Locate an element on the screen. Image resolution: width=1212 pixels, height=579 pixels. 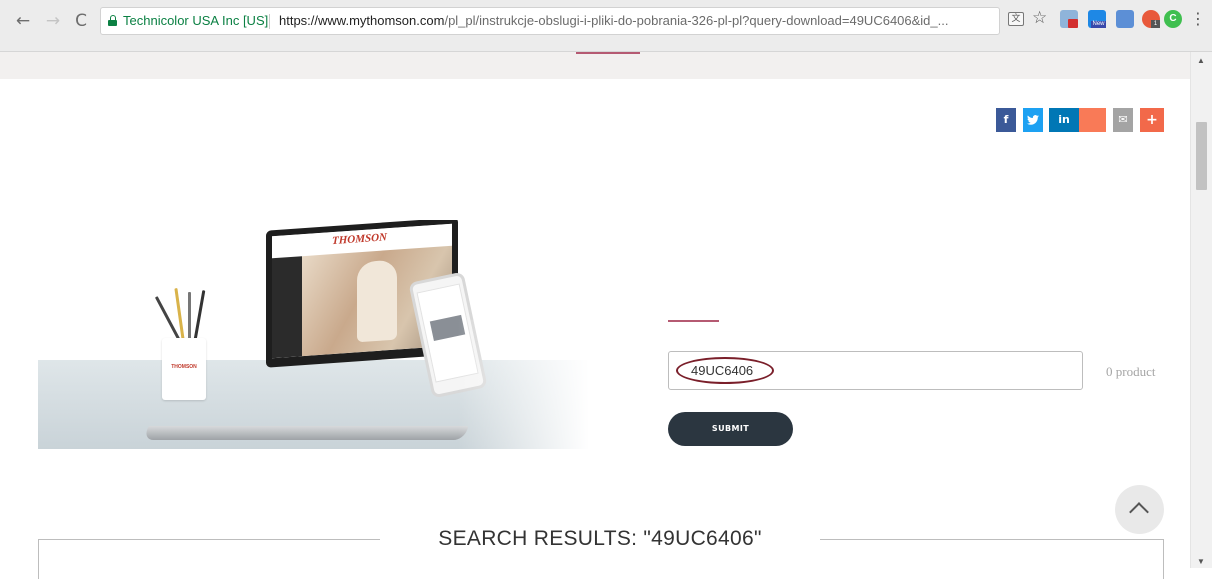
pencil-cup: THOMSON is located at coordinates (184, 369).